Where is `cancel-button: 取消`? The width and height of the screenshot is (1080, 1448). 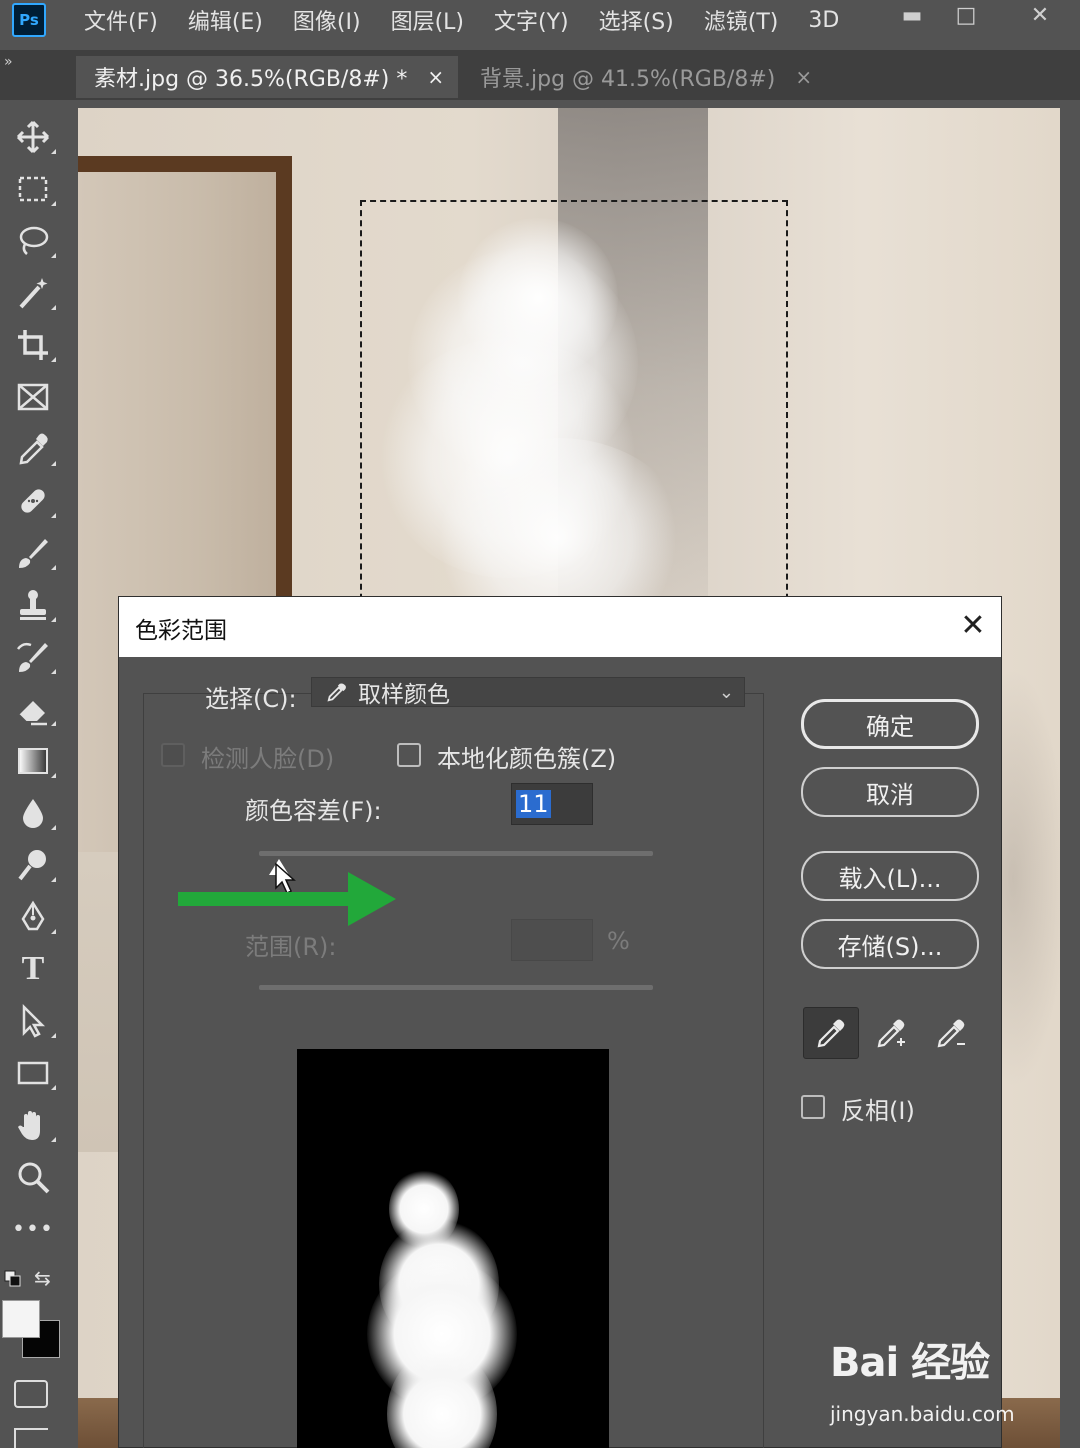 cancel-button: 取消 is located at coordinates (890, 792).